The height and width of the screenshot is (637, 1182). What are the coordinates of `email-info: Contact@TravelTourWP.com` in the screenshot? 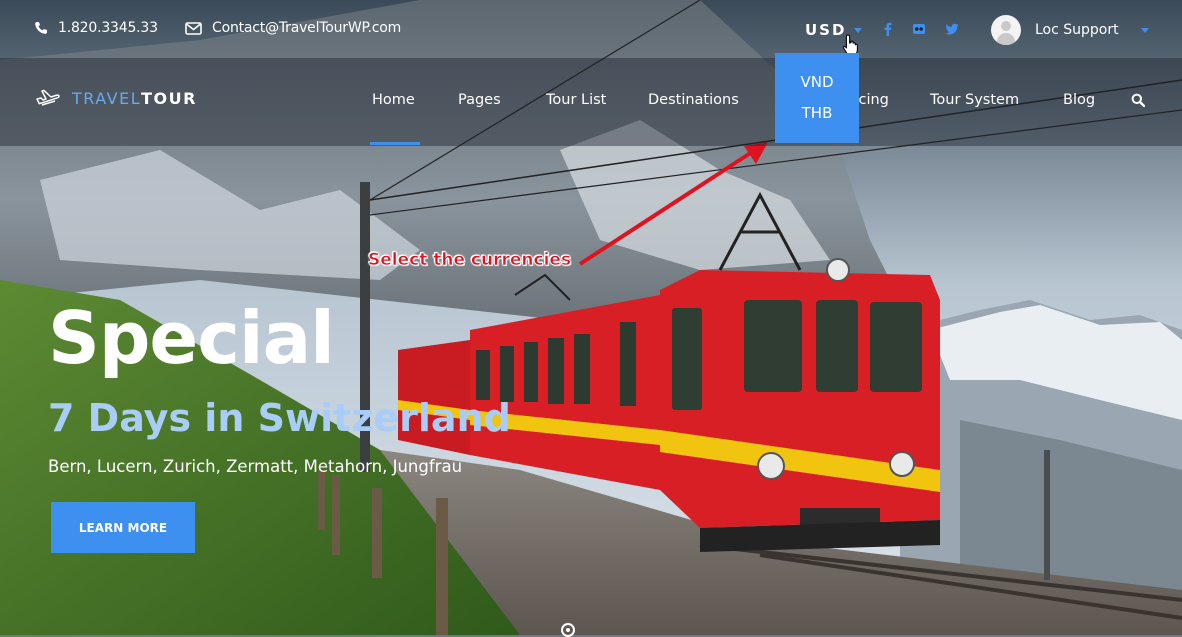 It's located at (293, 28).